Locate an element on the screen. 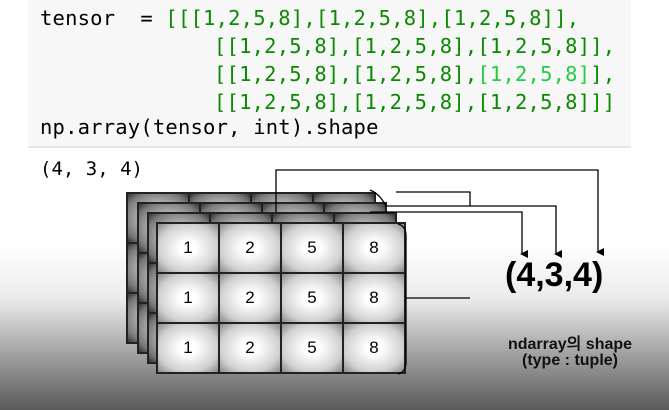 The image size is (669, 410). rows-arrow is located at coordinates (474, 231).